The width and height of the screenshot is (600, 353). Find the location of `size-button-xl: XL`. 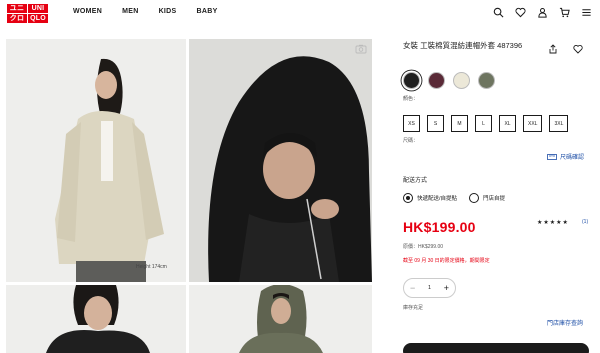

size-button-xl: XL is located at coordinates (507, 123).